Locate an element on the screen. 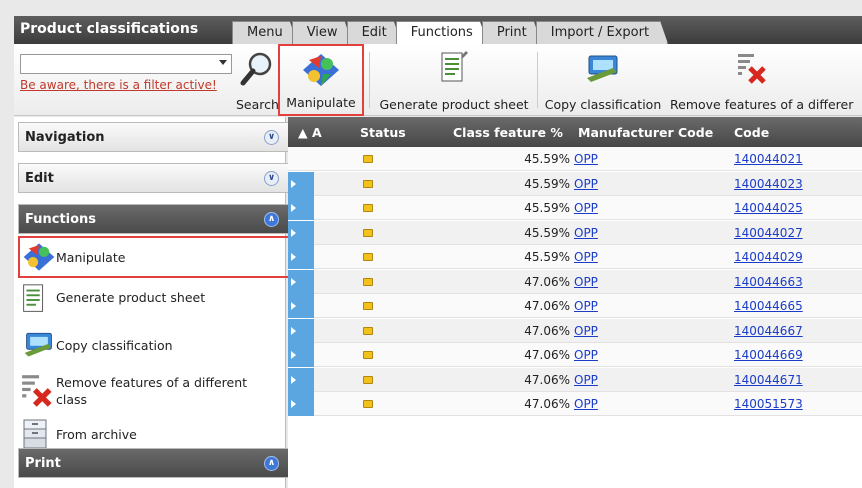 The image size is (862, 488). table-row: 45.59% OPP 140044021 is located at coordinates (575, 159).